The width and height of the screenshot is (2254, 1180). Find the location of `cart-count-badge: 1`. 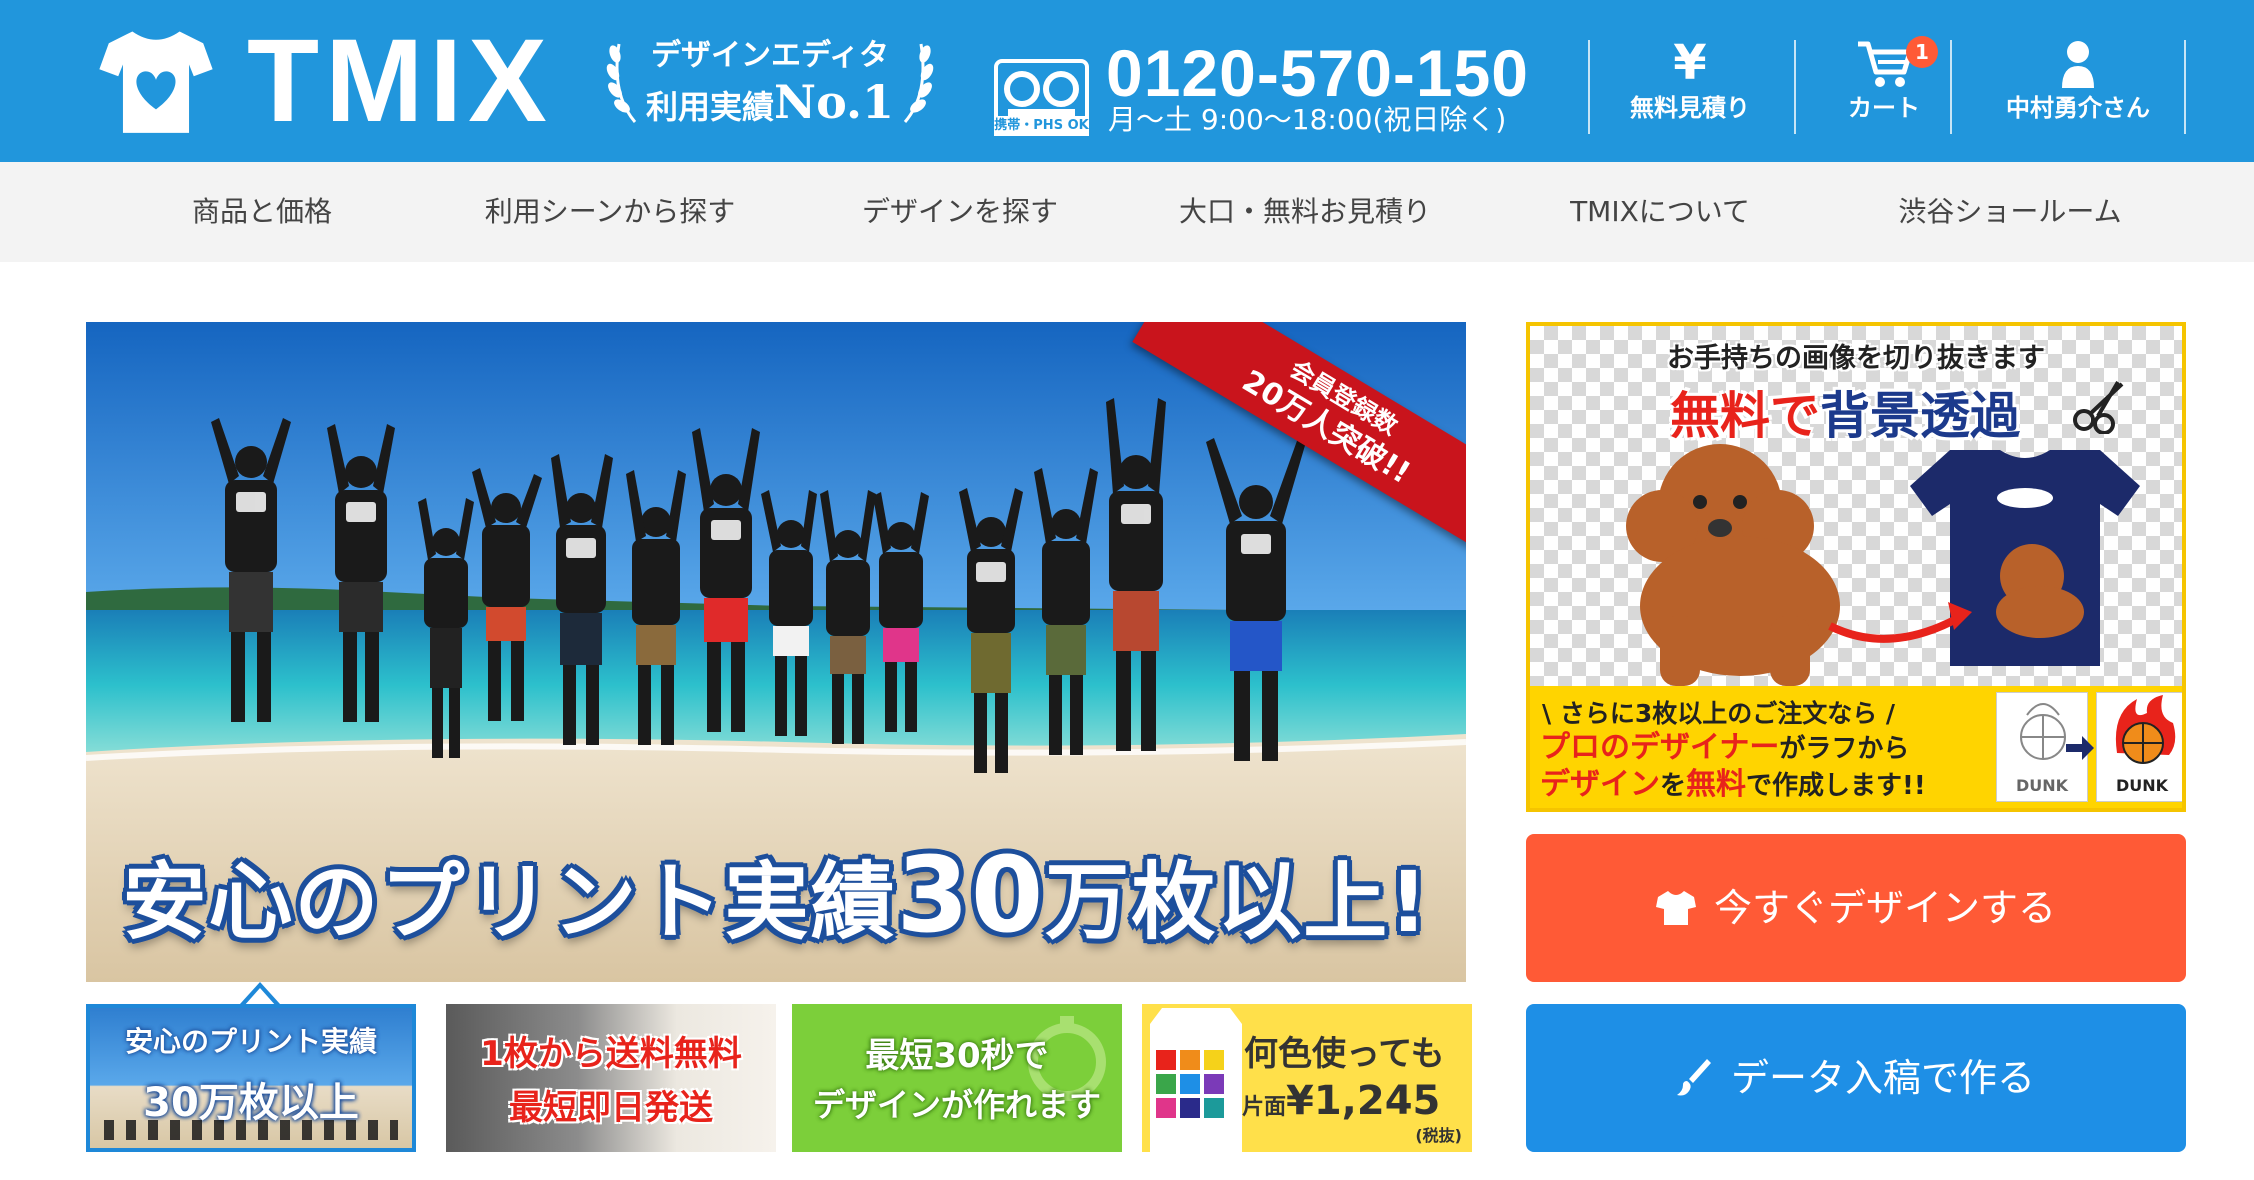

cart-count-badge: 1 is located at coordinates (1922, 52).